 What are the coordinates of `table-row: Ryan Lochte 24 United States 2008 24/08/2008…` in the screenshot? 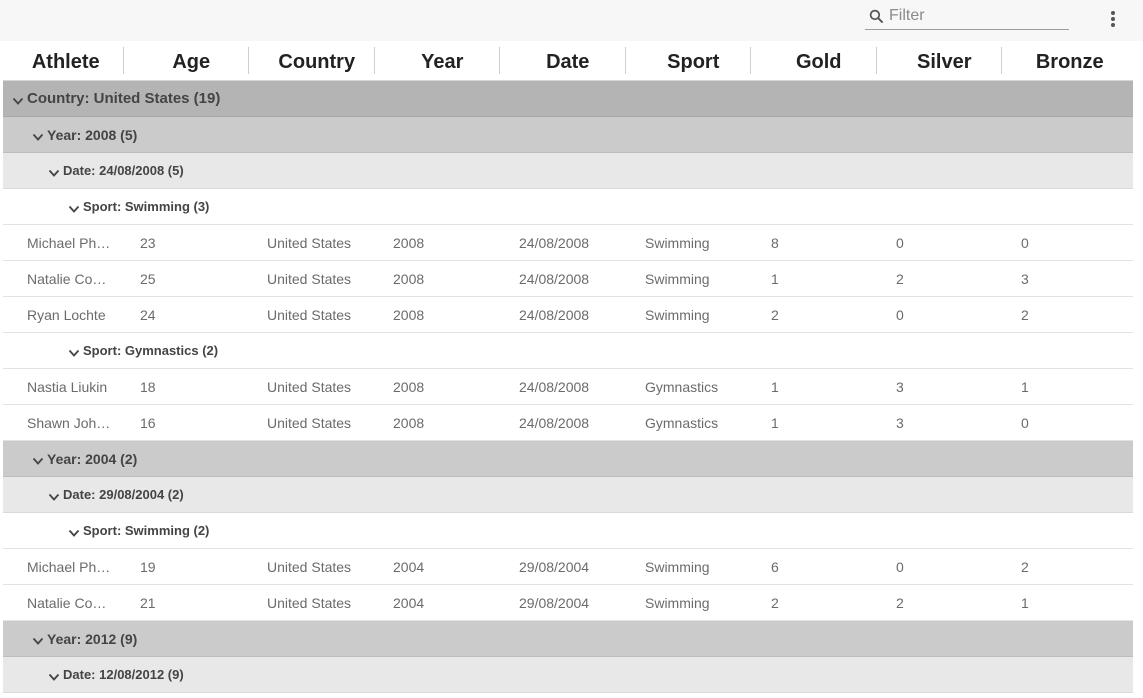 It's located at (568, 315).